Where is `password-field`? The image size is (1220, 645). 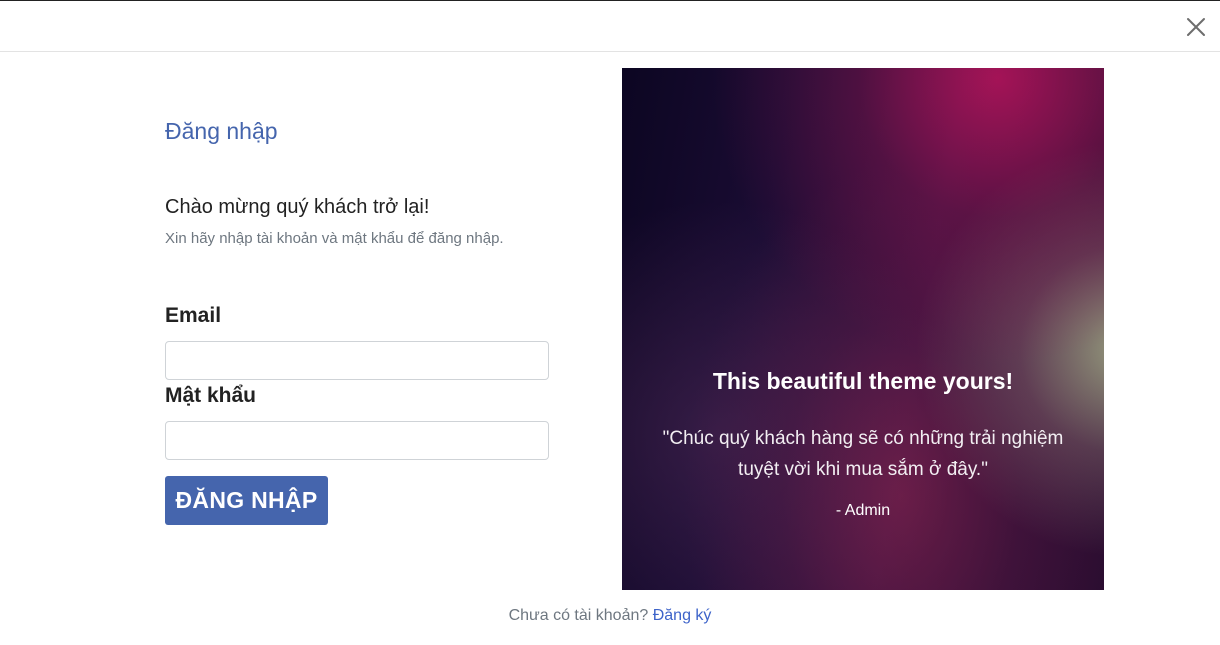 password-field is located at coordinates (357, 440).